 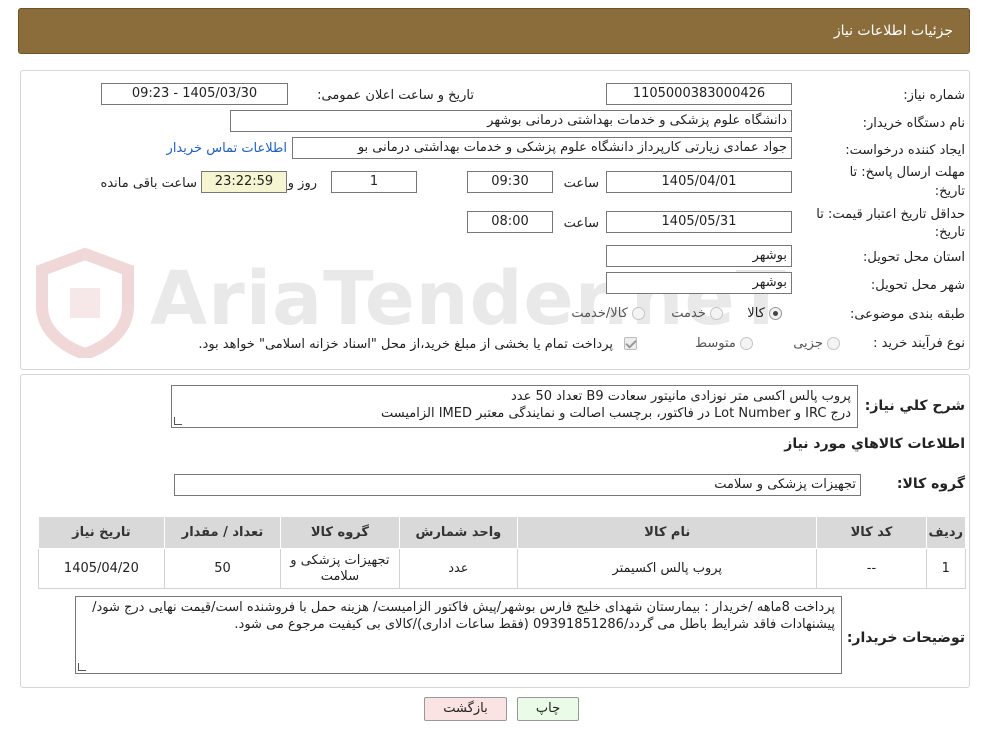 I want to click on deadline-label: مهلت ارسال پاسخ: تا, so click(x=907, y=172).